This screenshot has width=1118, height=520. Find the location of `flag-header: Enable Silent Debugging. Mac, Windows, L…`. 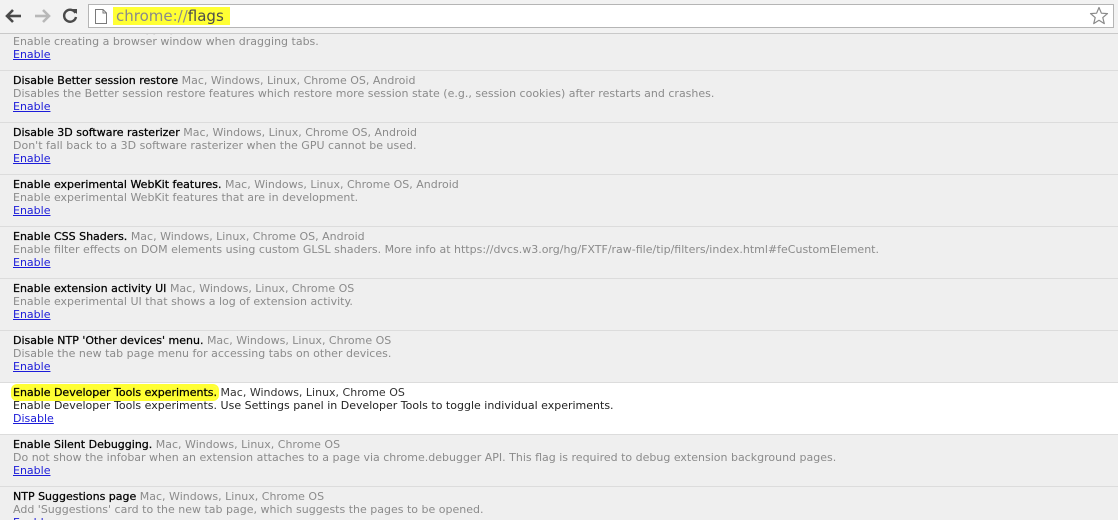

flag-header: Enable Silent Debugging. Mac, Windows, L… is located at coordinates (565, 444).